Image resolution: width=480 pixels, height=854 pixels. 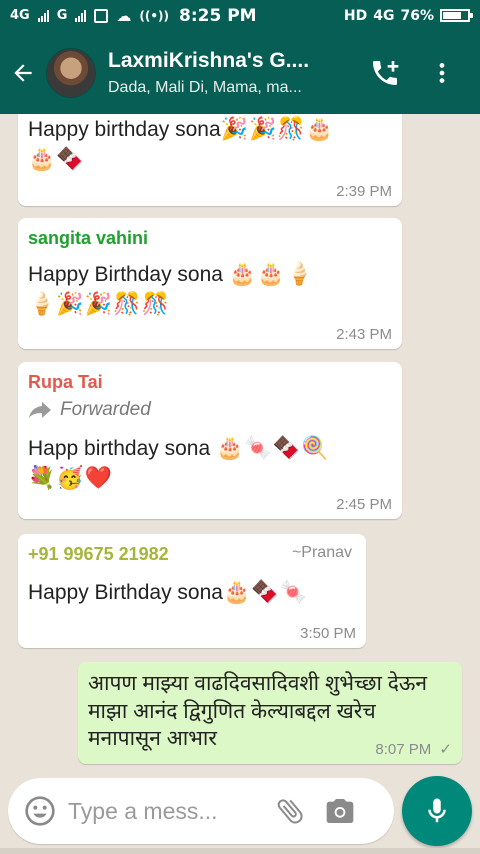 What do you see at coordinates (124, 15) in the screenshot?
I see `cloud-icon: ☁` at bounding box center [124, 15].